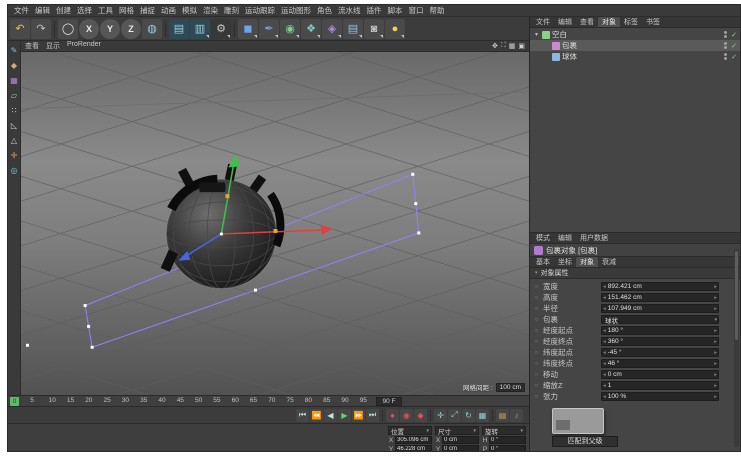 The image size is (741, 458). I want to click on timeline-tick: 55, so click(216, 400).